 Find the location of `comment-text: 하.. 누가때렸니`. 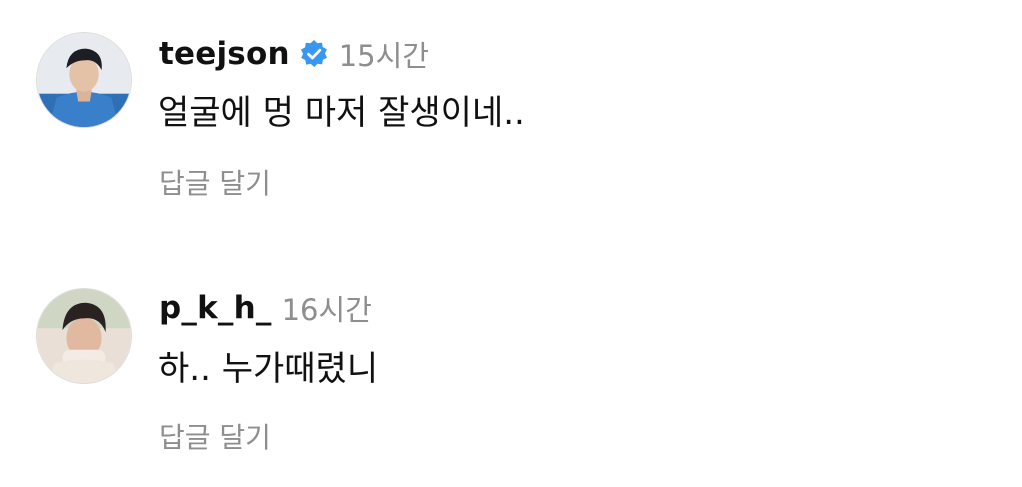

comment-text: 하.. 누가때렸니 is located at coordinates (268, 369).